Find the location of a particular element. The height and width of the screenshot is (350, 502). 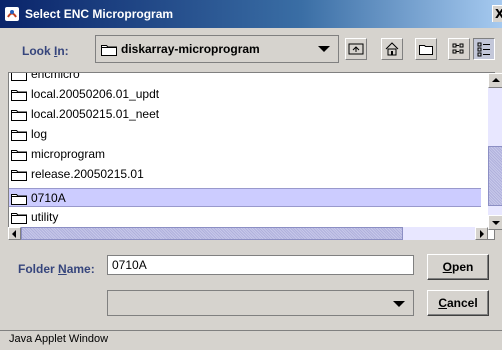

list-item: log is located at coordinates (245, 134).